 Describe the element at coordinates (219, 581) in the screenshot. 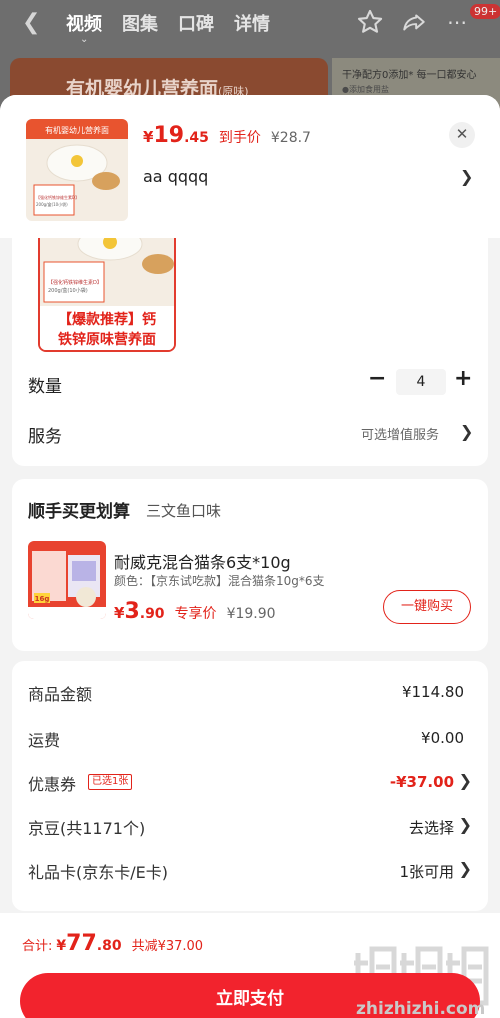

I see `addon-spec: 颜色：【京东试吃款】混合猫条10g*6支` at that location.